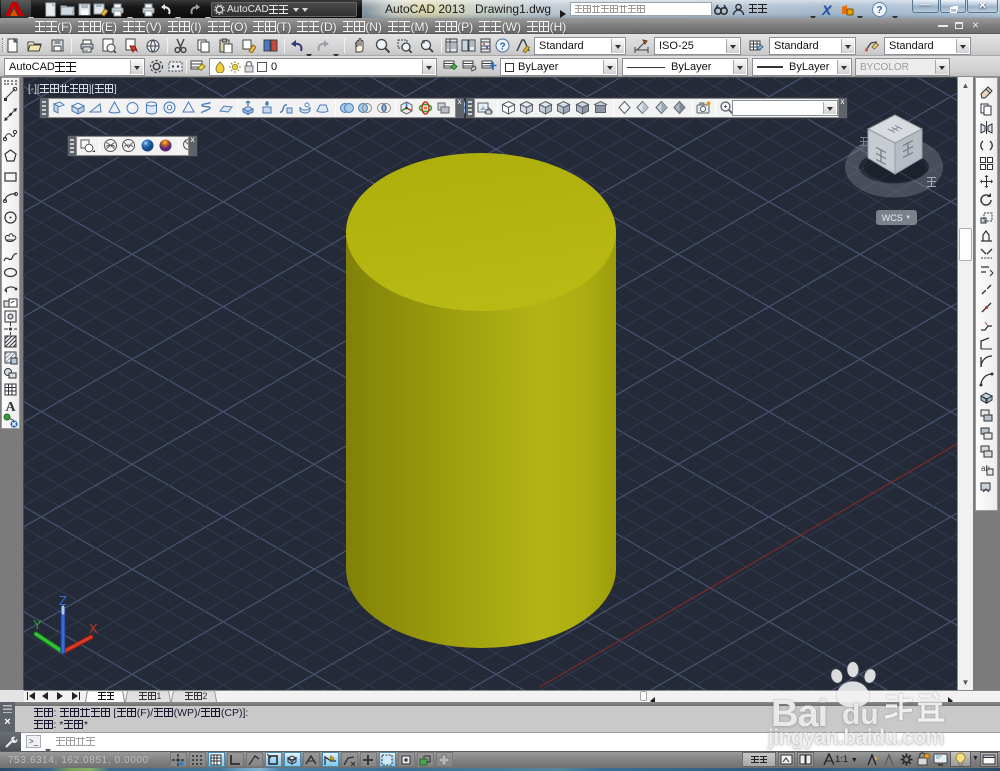 This screenshot has width=1000, height=771. Describe the element at coordinates (63, 600) in the screenshot. I see `svg-text: Z` at that location.